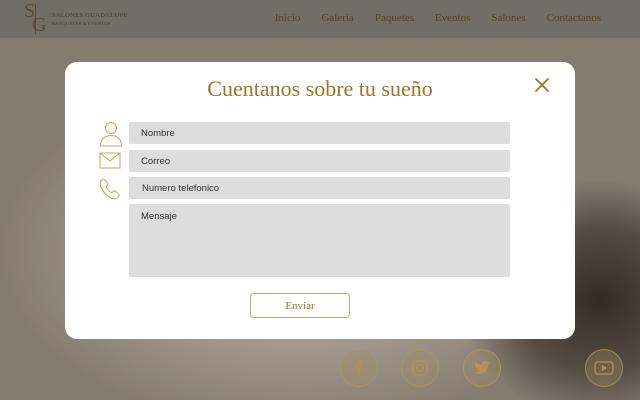 This screenshot has width=640, height=400. I want to click on instagram-button, so click(420, 368).